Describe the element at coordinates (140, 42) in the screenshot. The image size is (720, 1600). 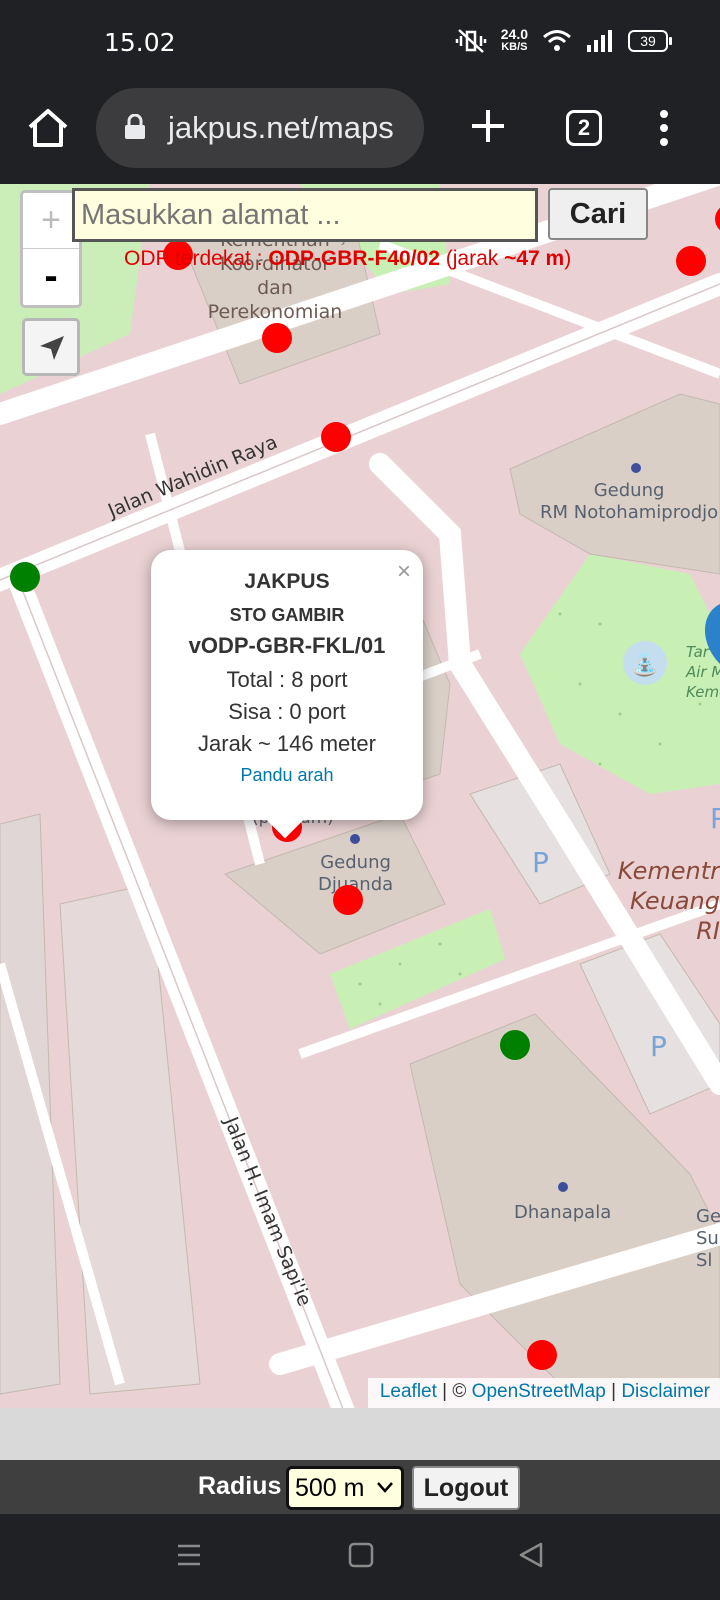
I see `clock: 15.02` at that location.